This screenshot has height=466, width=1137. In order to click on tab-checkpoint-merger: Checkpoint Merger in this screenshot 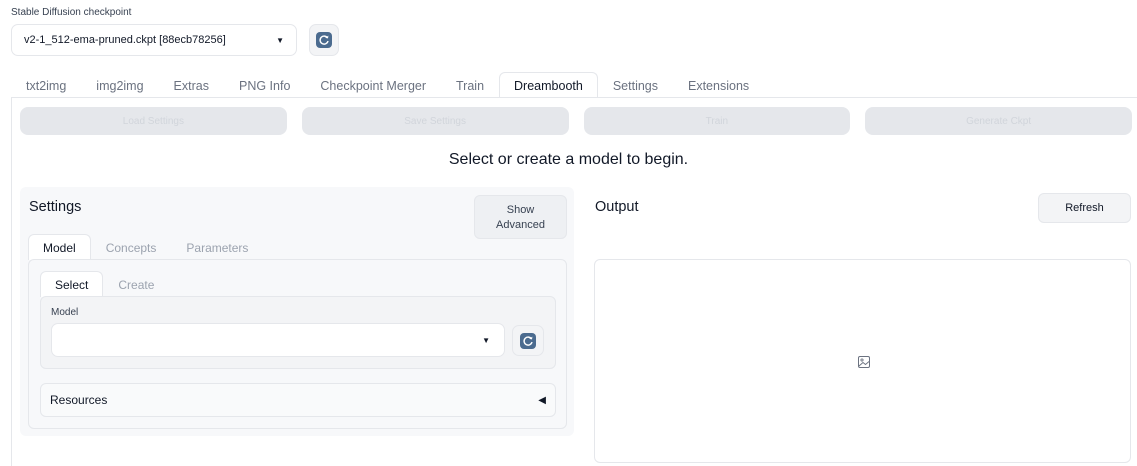, I will do `click(373, 85)`.